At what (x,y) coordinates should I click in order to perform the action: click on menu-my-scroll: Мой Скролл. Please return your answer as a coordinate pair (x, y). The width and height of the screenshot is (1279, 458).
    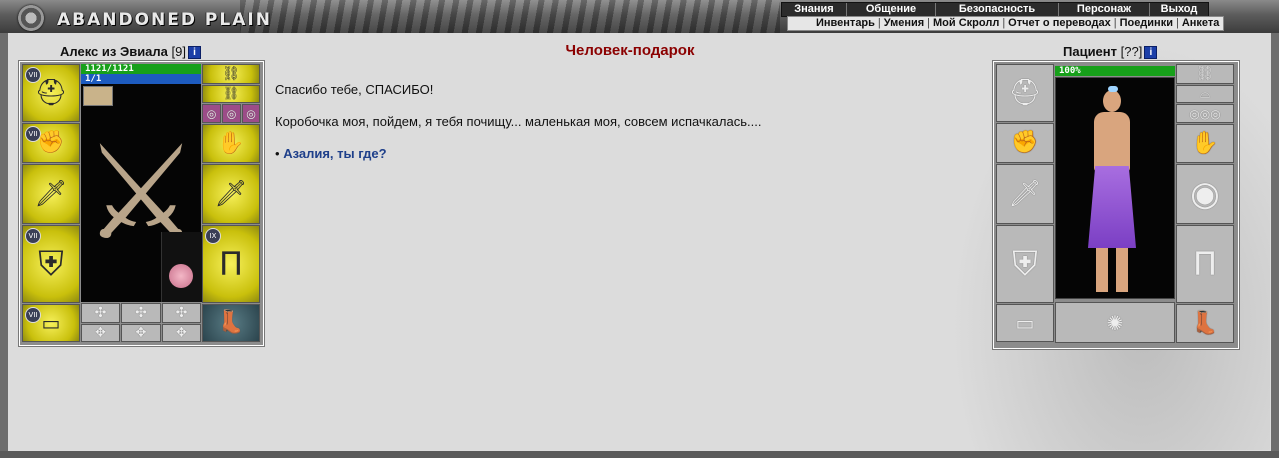
    Looking at the image, I should click on (966, 23).